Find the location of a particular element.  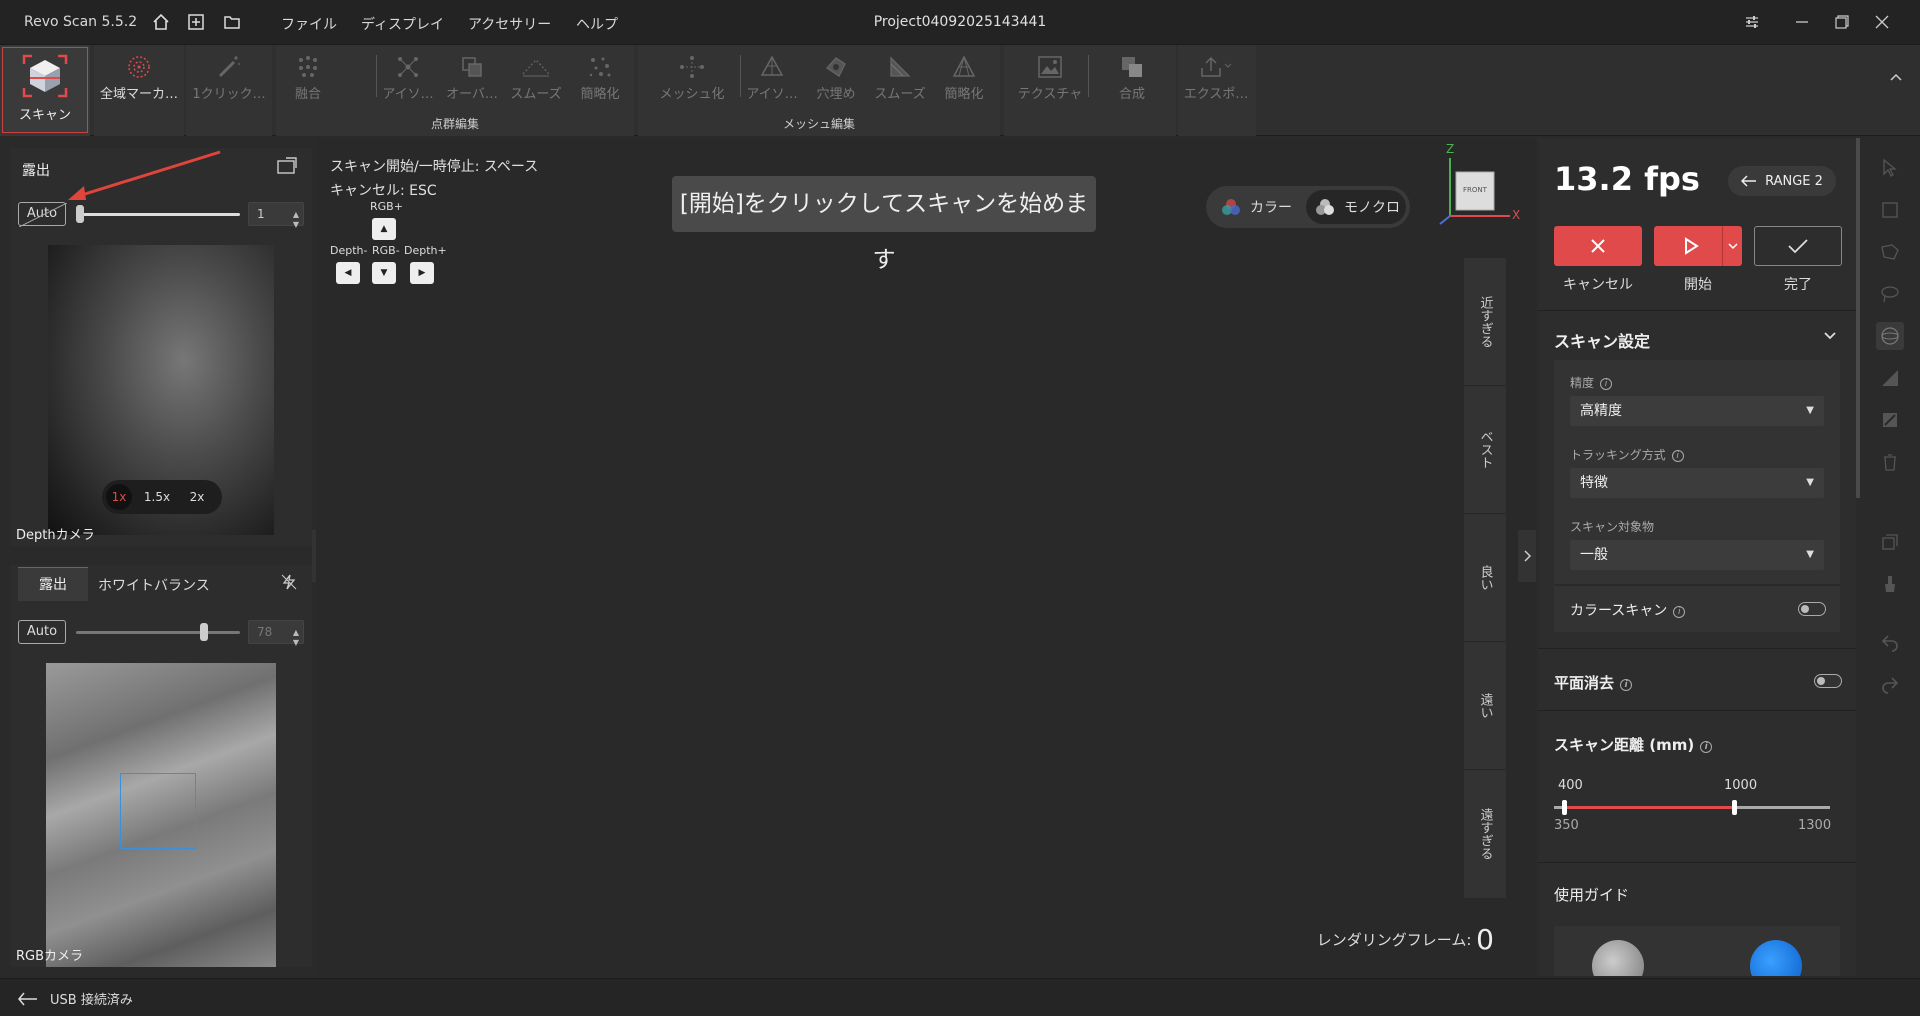

guide-color-thumbnail is located at coordinates (1776, 958).